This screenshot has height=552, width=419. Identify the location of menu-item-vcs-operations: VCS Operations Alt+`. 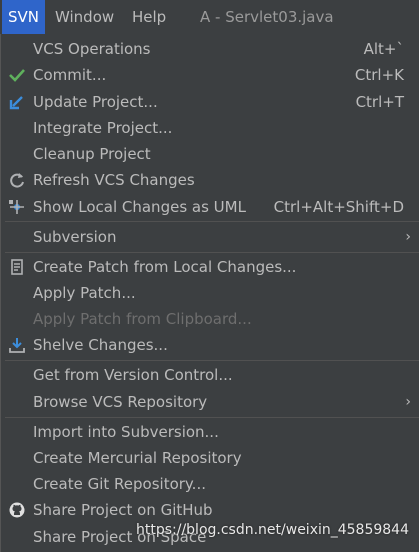
(210, 49).